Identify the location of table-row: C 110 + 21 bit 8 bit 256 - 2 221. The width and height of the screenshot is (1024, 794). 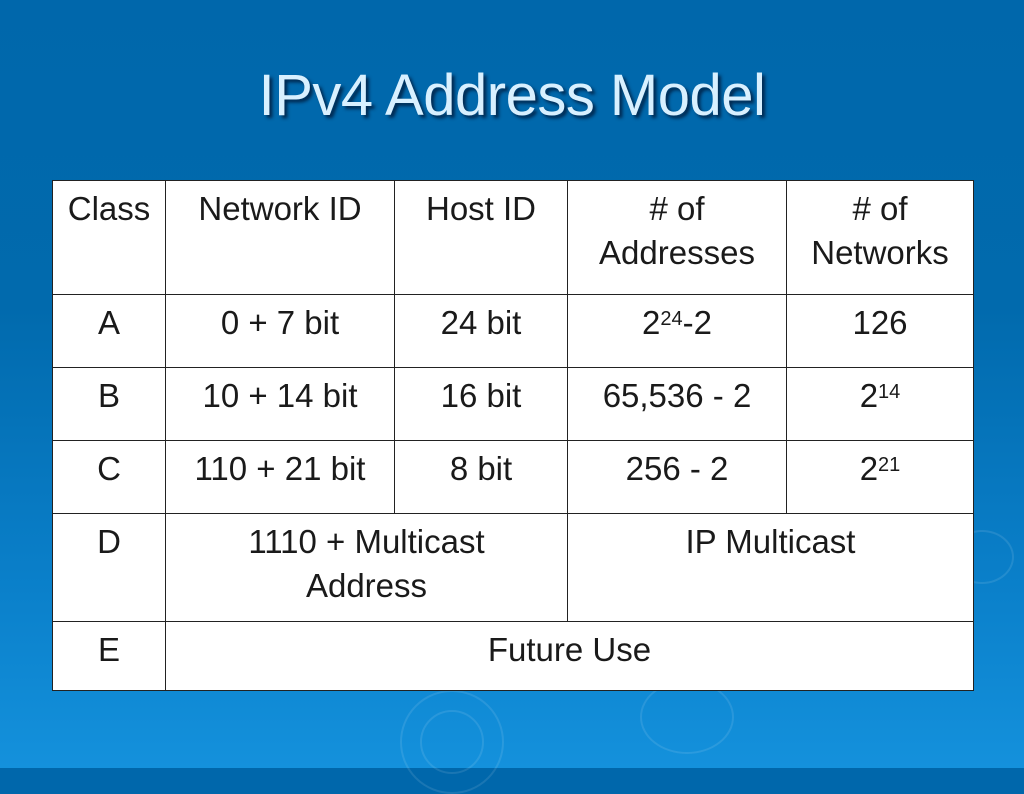
(513, 477).